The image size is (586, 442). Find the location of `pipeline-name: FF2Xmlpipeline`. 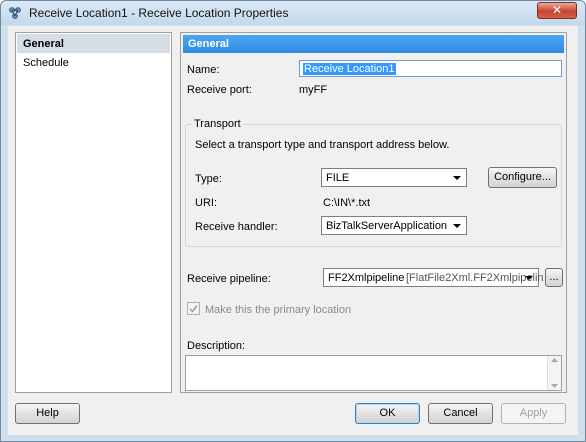

pipeline-name: FF2Xmlpipeline is located at coordinates (366, 278).